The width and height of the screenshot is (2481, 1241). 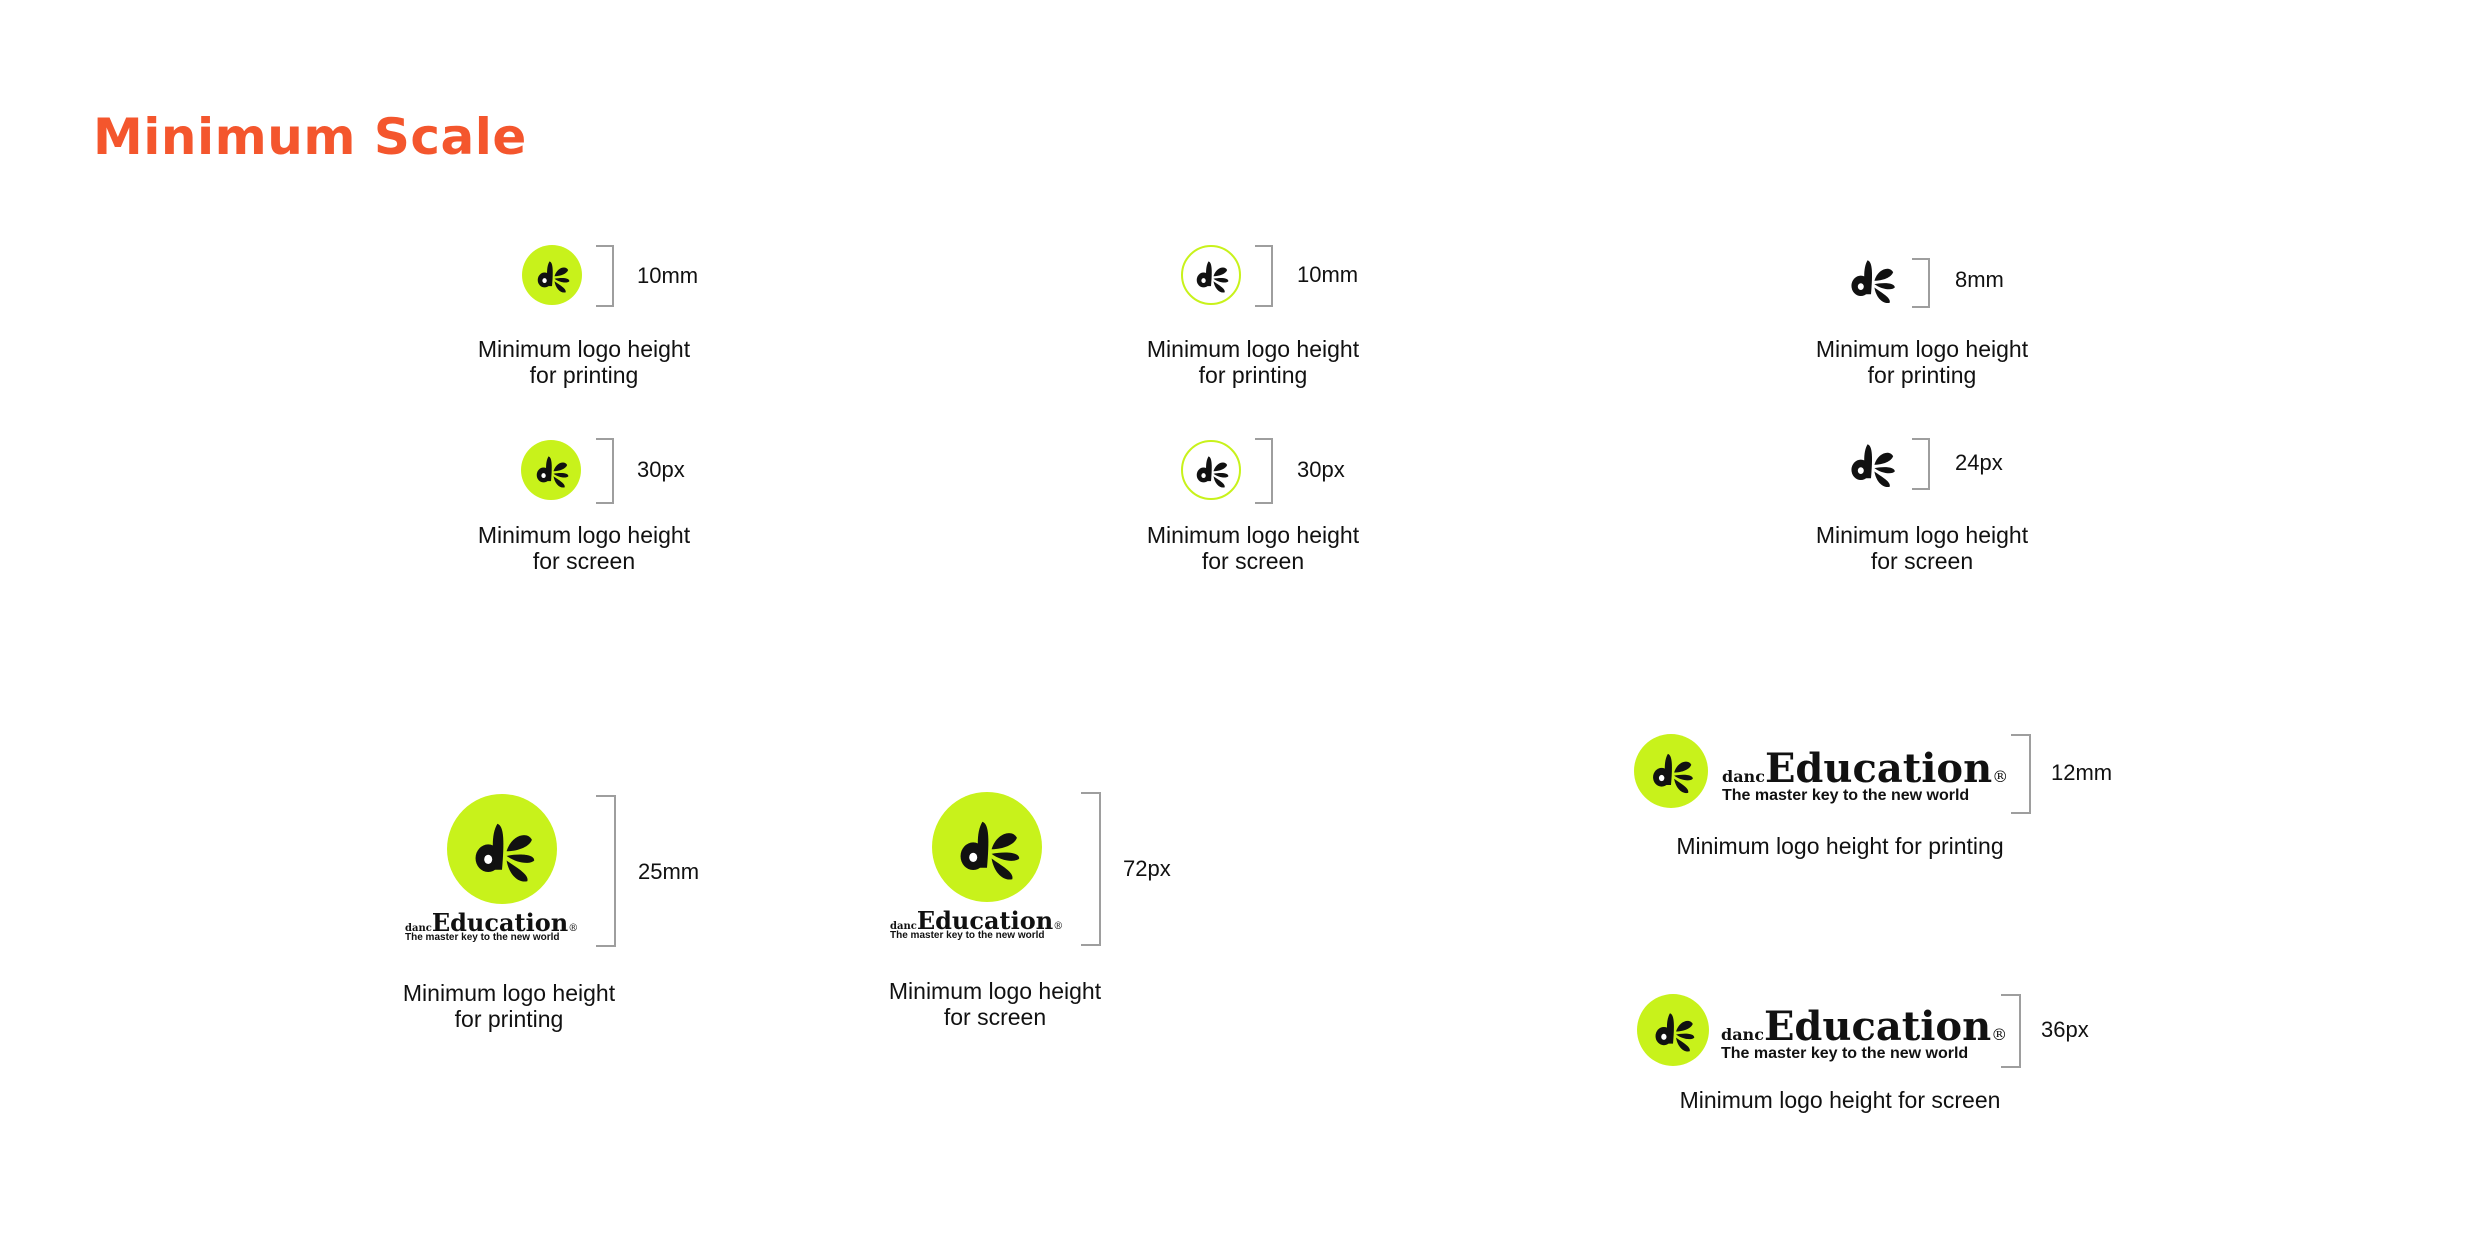 I want to click on measure-label: 8mm, so click(x=1979, y=279).